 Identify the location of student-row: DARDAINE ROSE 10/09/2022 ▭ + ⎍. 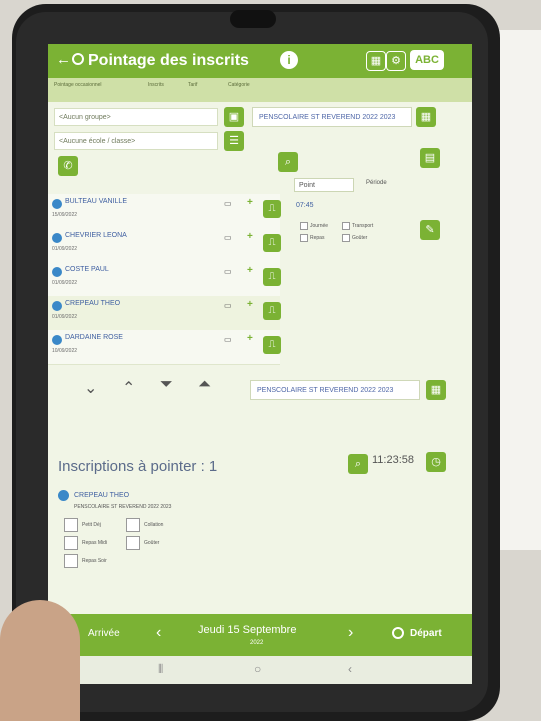
(164, 347).